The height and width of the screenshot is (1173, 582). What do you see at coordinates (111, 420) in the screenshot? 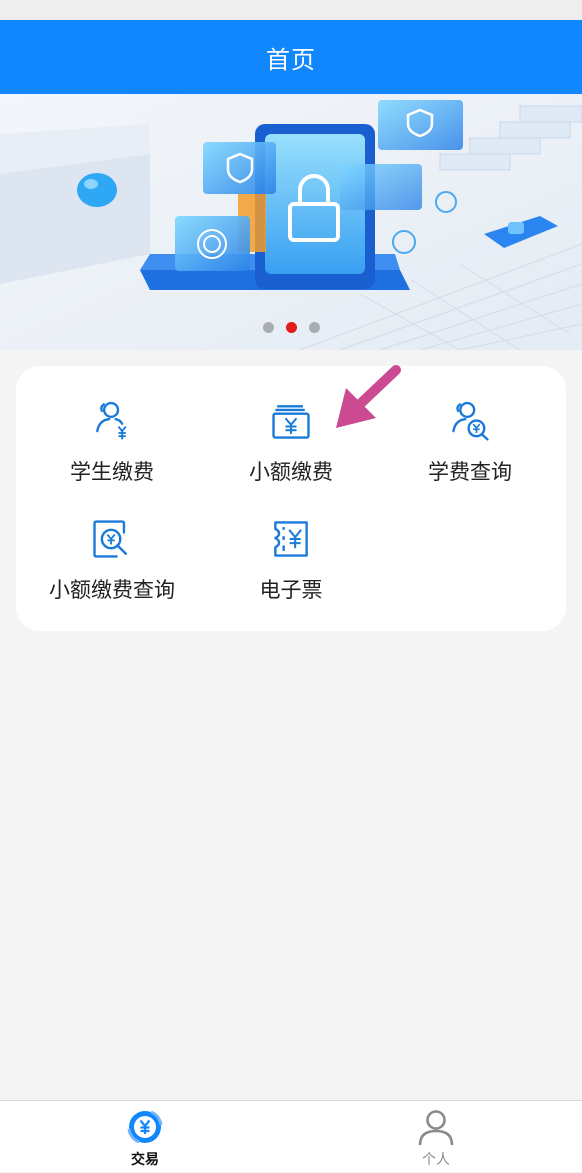
I see `student-payment-icon` at bounding box center [111, 420].